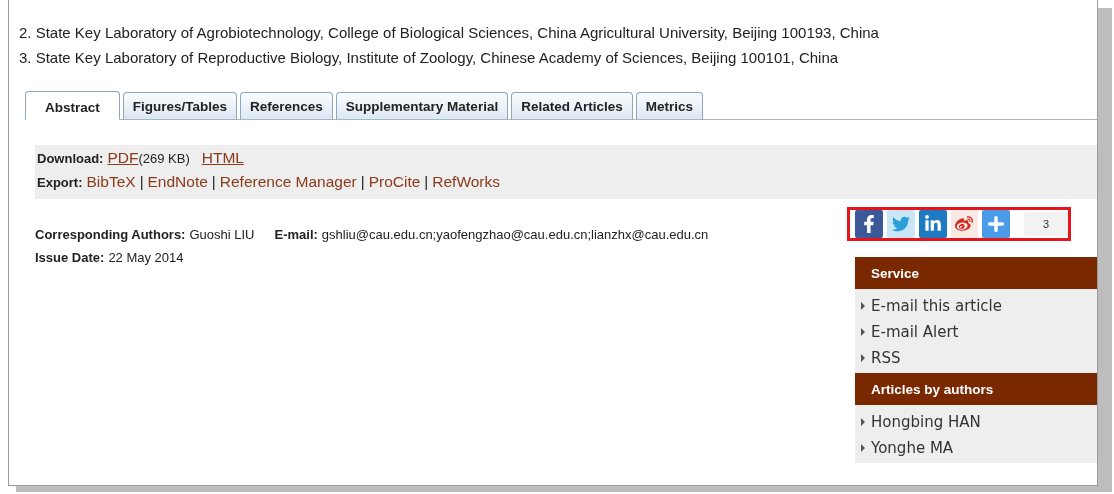 The image size is (1114, 494). I want to click on sidebar-link: Hongbing HAN, so click(979, 422).